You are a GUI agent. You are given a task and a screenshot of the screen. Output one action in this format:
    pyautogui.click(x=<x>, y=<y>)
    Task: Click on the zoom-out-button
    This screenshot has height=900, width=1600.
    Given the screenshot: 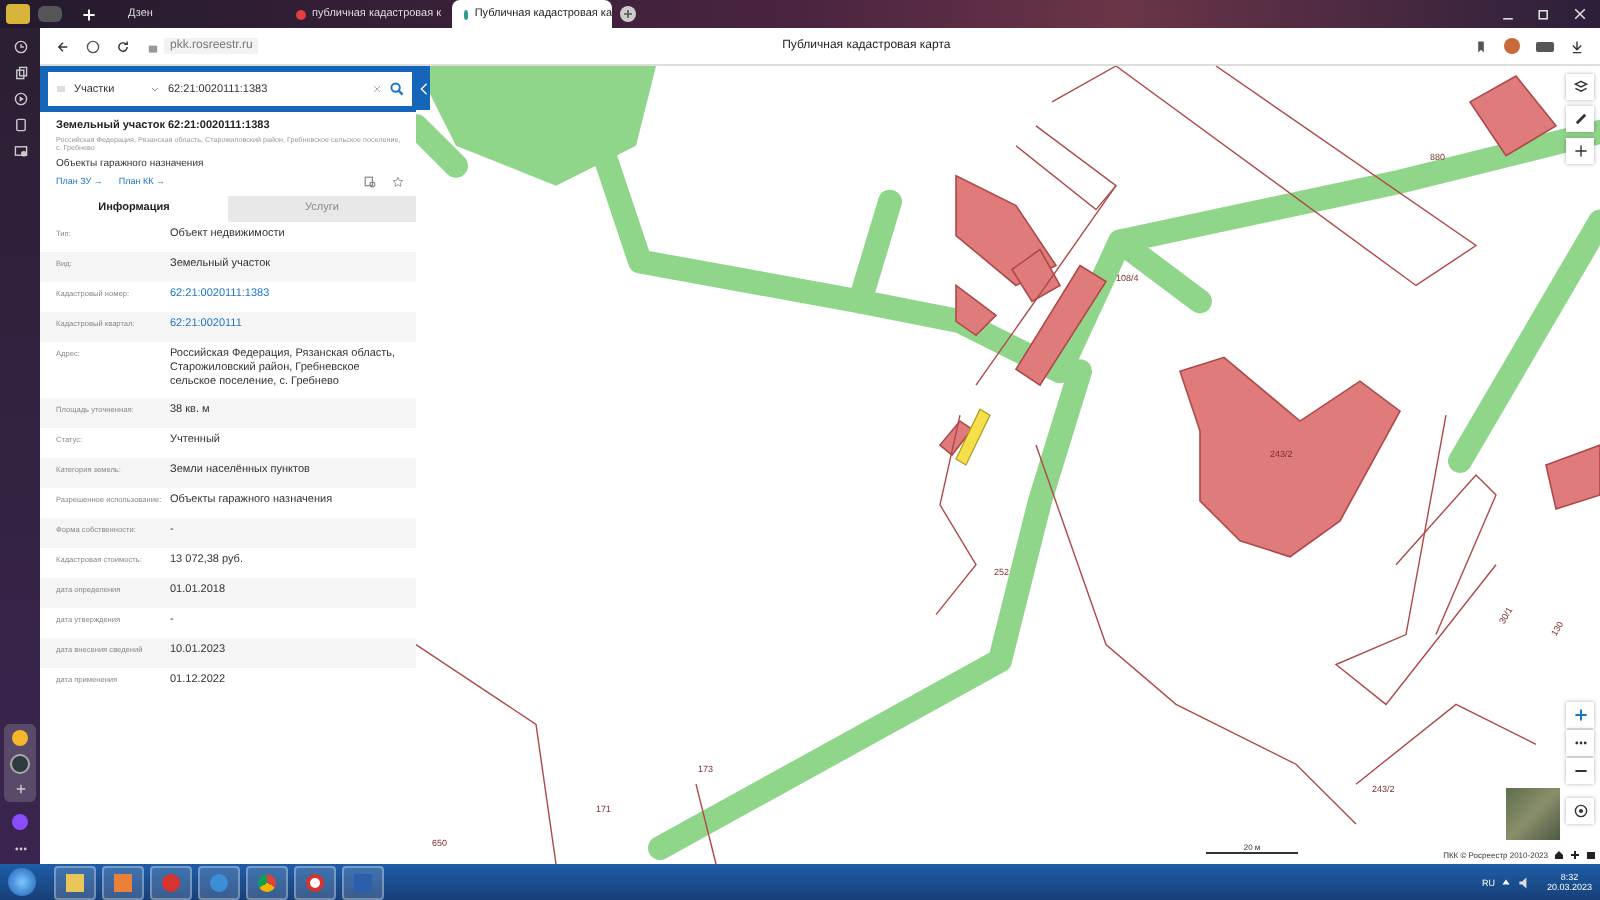 What is the action you would take?
    pyautogui.click(x=1580, y=771)
    